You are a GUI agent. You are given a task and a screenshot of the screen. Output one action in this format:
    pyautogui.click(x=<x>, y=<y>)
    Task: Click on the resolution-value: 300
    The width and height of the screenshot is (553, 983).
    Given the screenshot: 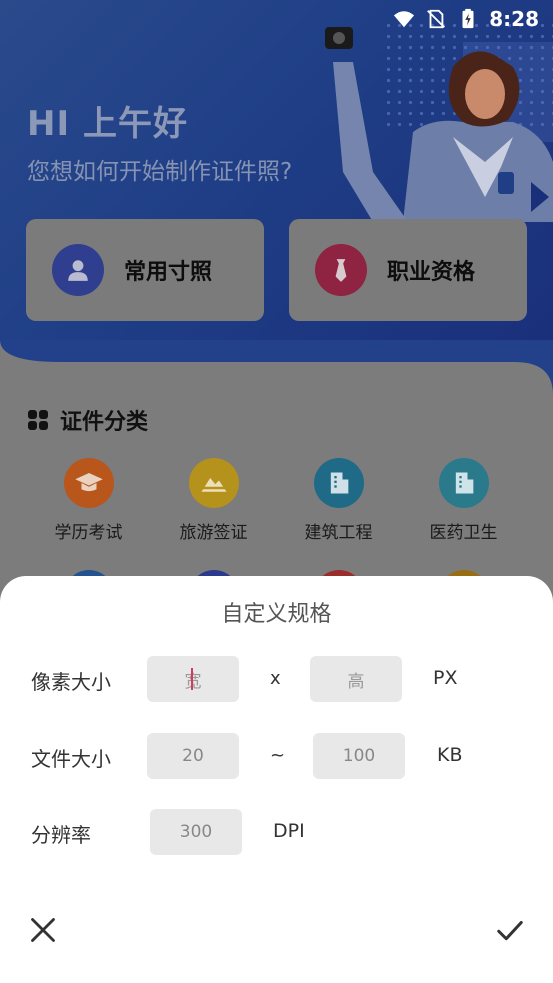 What is the action you would take?
    pyautogui.click(x=196, y=832)
    